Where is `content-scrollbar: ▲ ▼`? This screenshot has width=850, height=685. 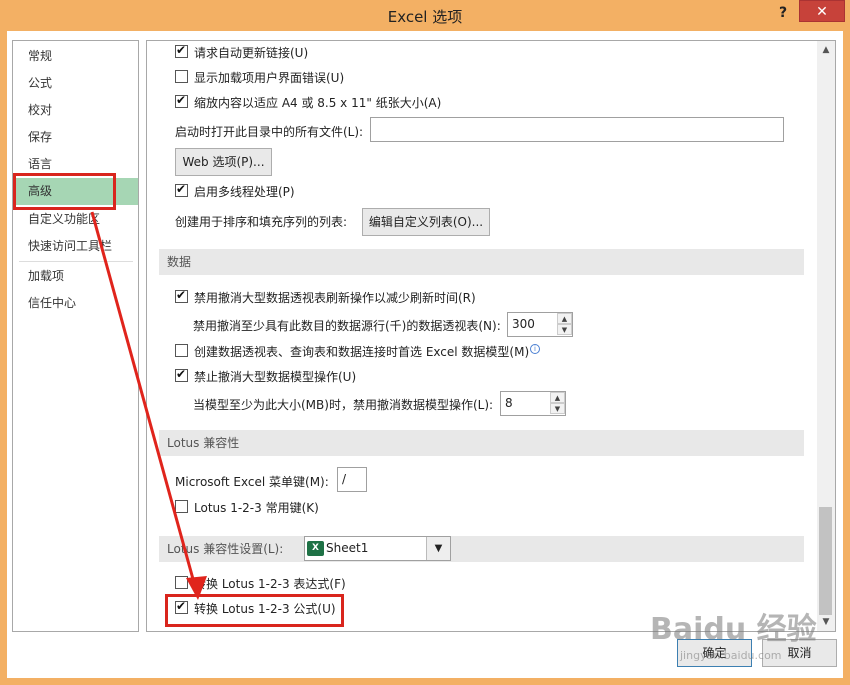
content-scrollbar: ▲ ▼ is located at coordinates (826, 336).